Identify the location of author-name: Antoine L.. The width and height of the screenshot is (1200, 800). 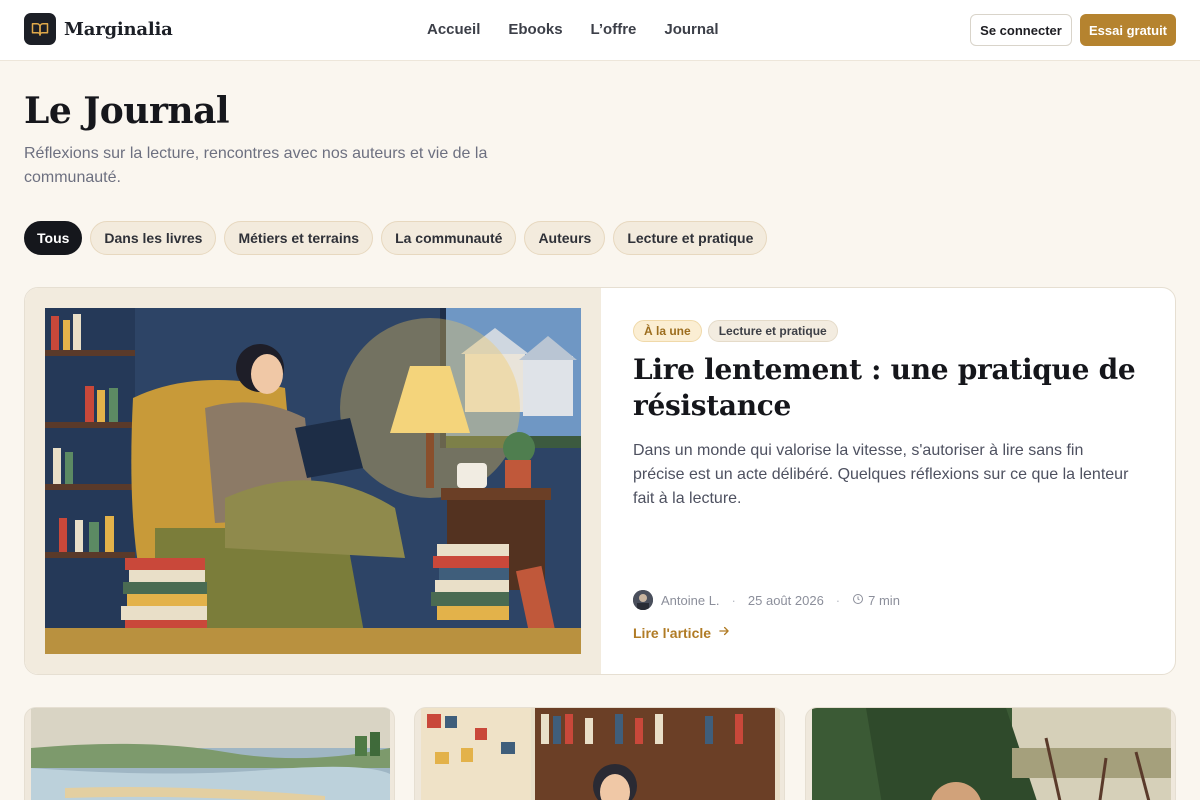
(690, 600).